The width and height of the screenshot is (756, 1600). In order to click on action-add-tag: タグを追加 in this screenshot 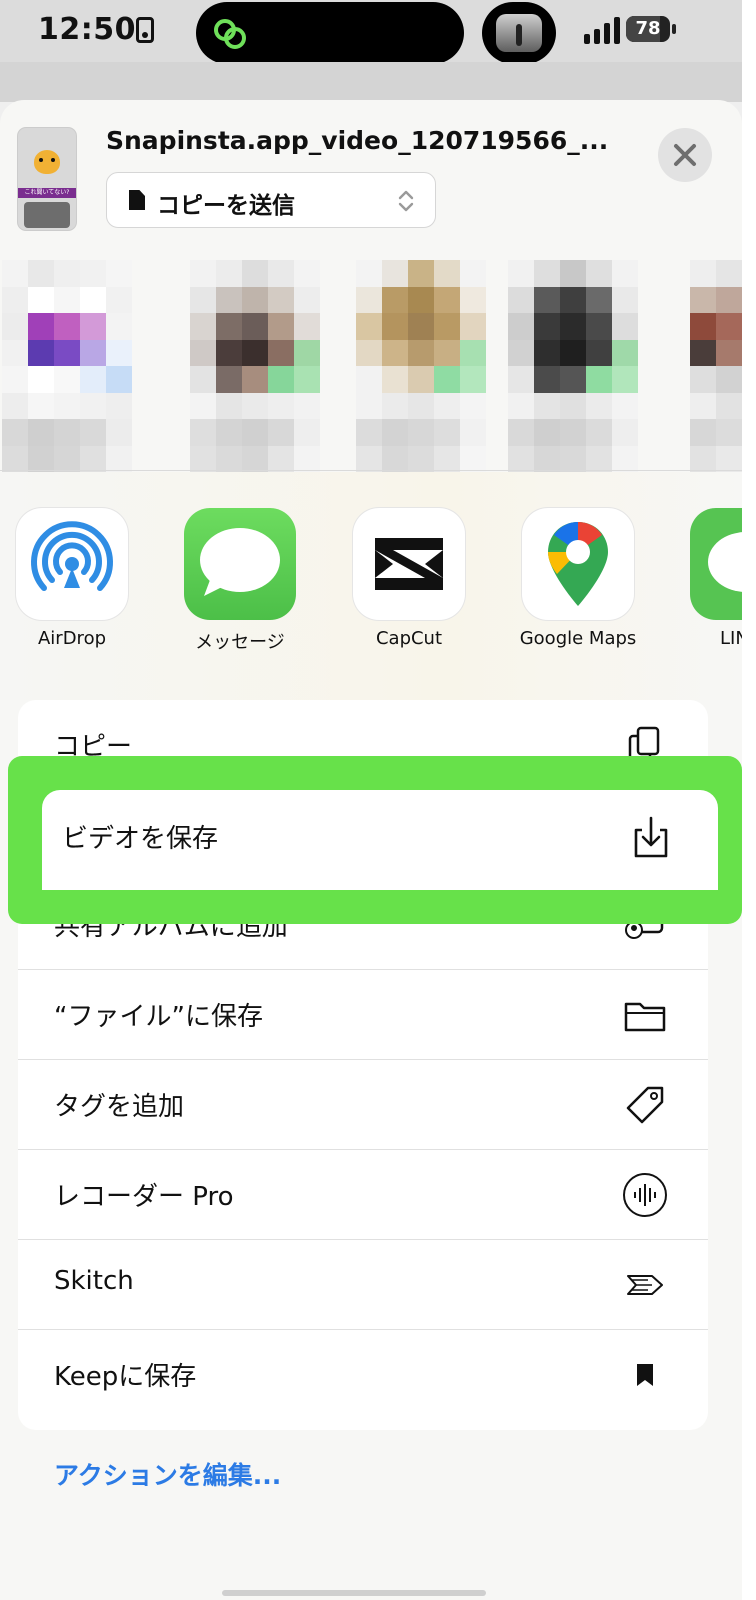, I will do `click(363, 1105)`.